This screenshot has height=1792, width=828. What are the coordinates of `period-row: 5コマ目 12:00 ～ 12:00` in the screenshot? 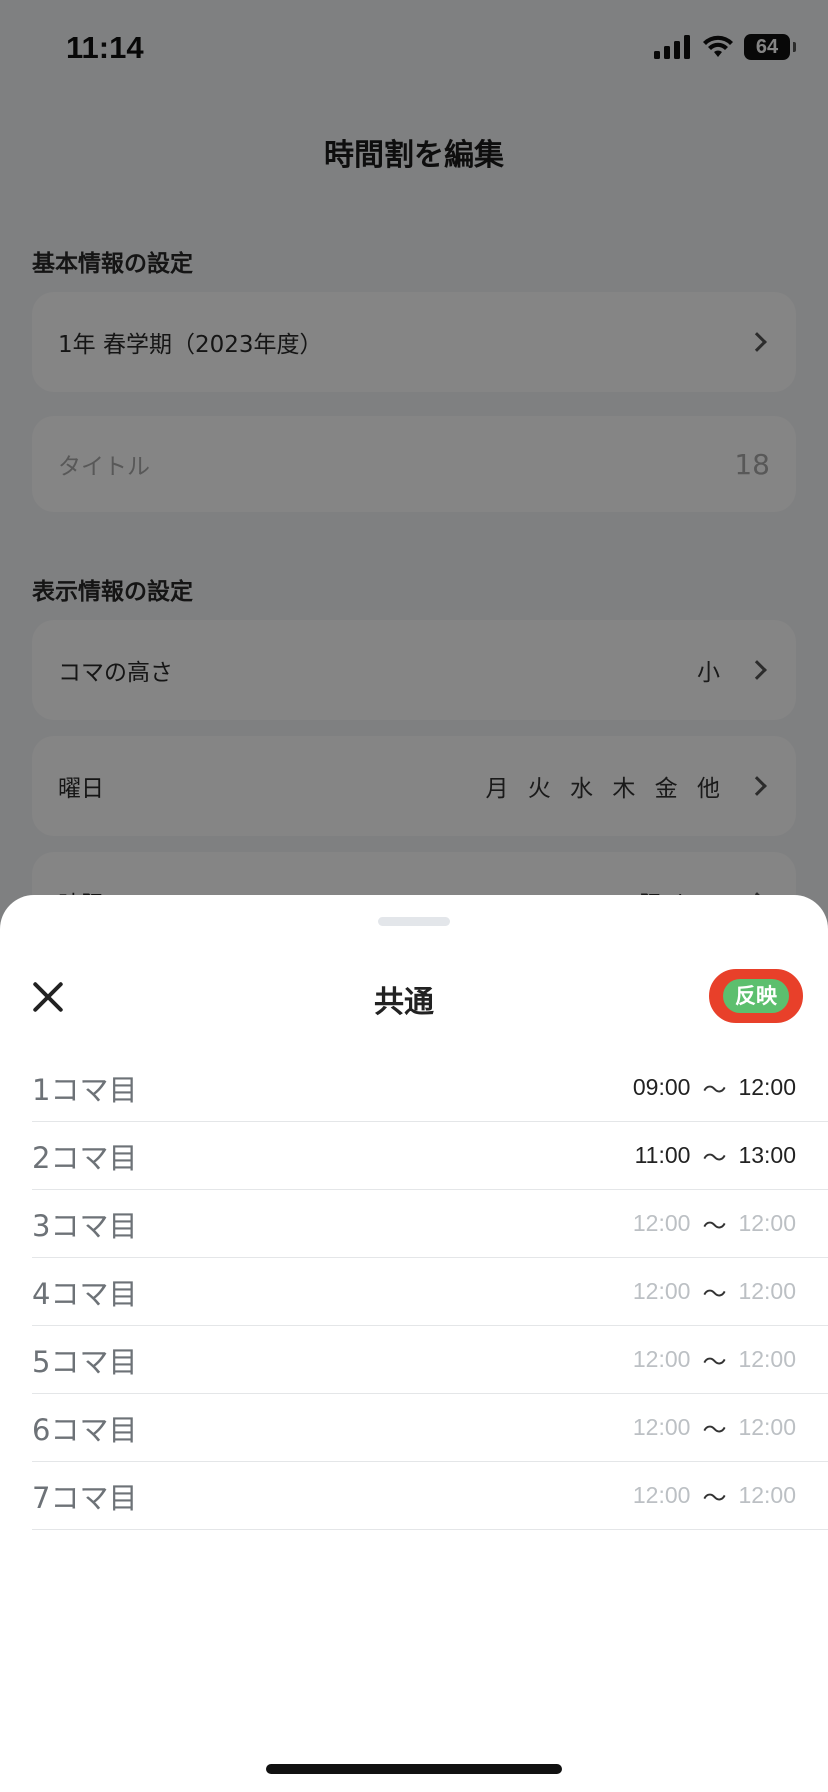 It's located at (430, 1360).